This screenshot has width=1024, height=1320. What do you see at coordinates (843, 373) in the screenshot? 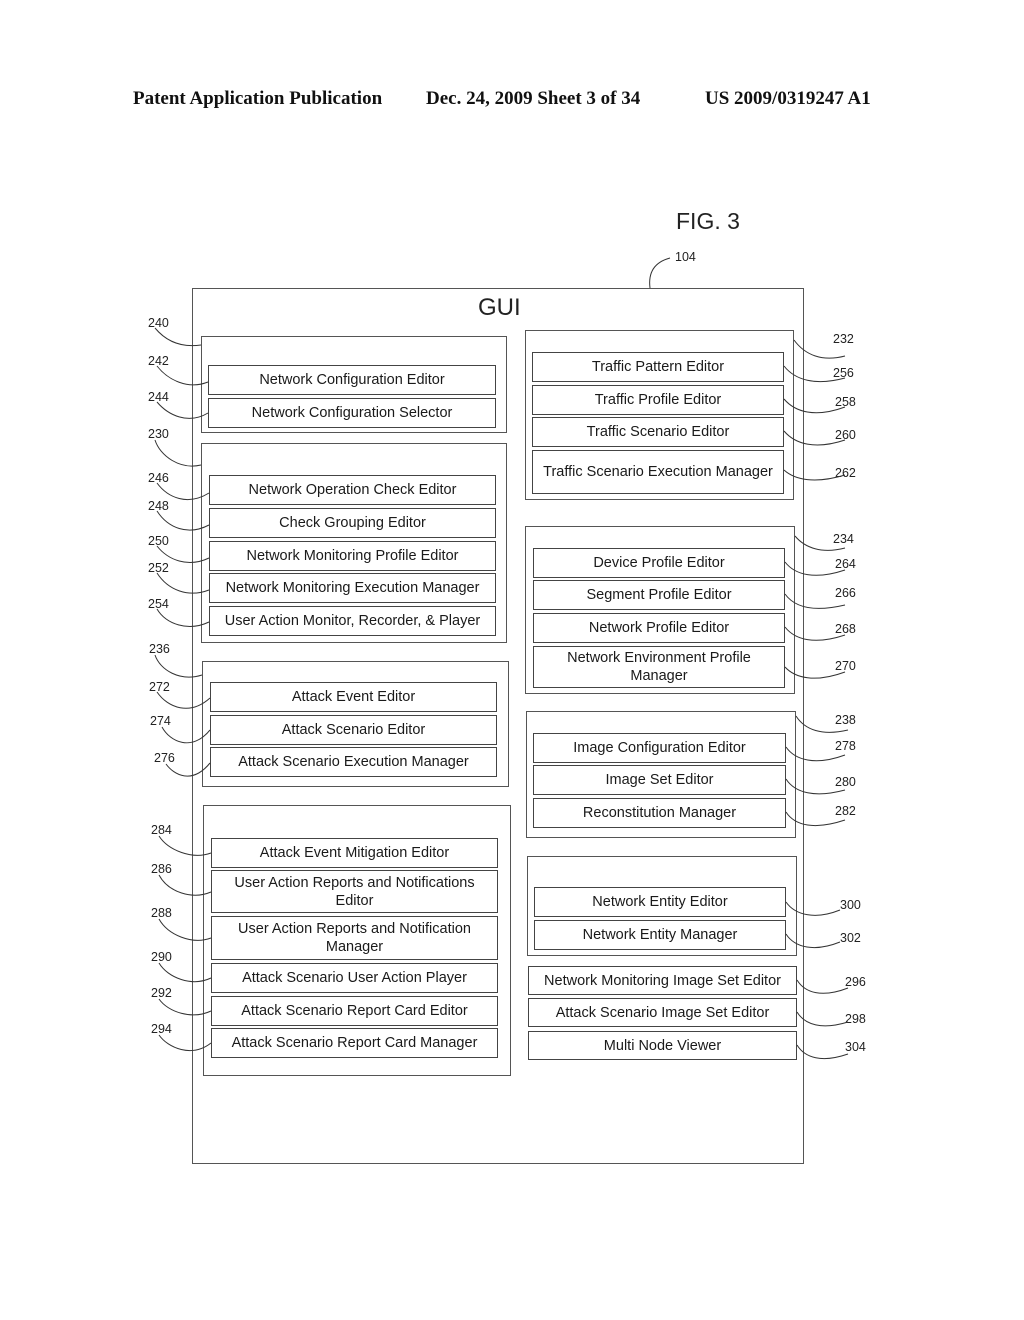
I see `ref-256: 256` at bounding box center [843, 373].